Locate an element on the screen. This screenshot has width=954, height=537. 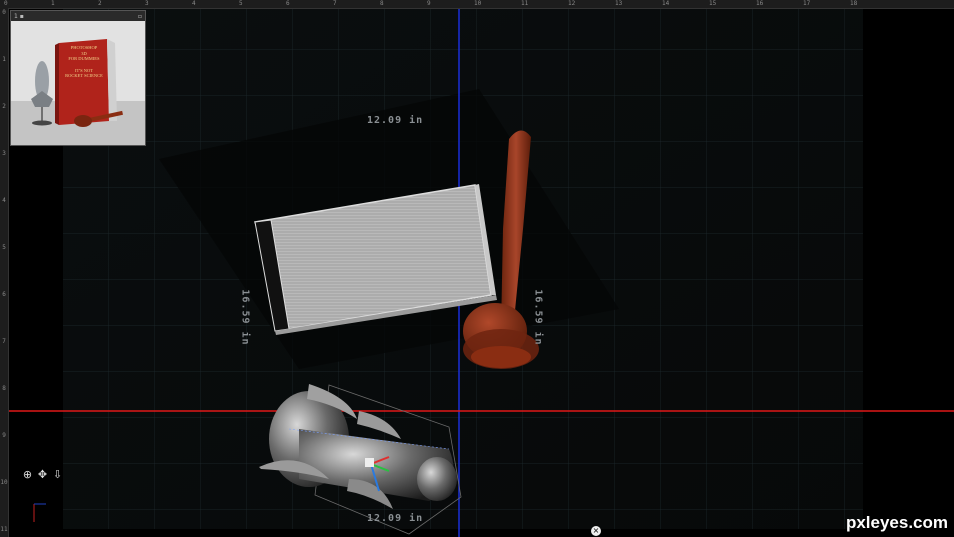
ruler-top-tick: 17 is located at coordinates (807, 3).